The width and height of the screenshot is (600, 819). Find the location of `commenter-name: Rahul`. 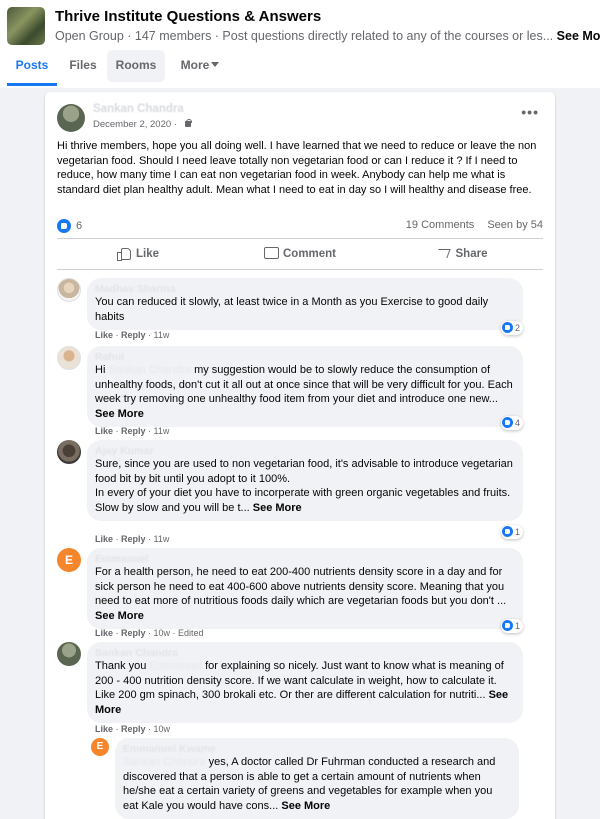

commenter-name: Rahul is located at coordinates (304, 357).